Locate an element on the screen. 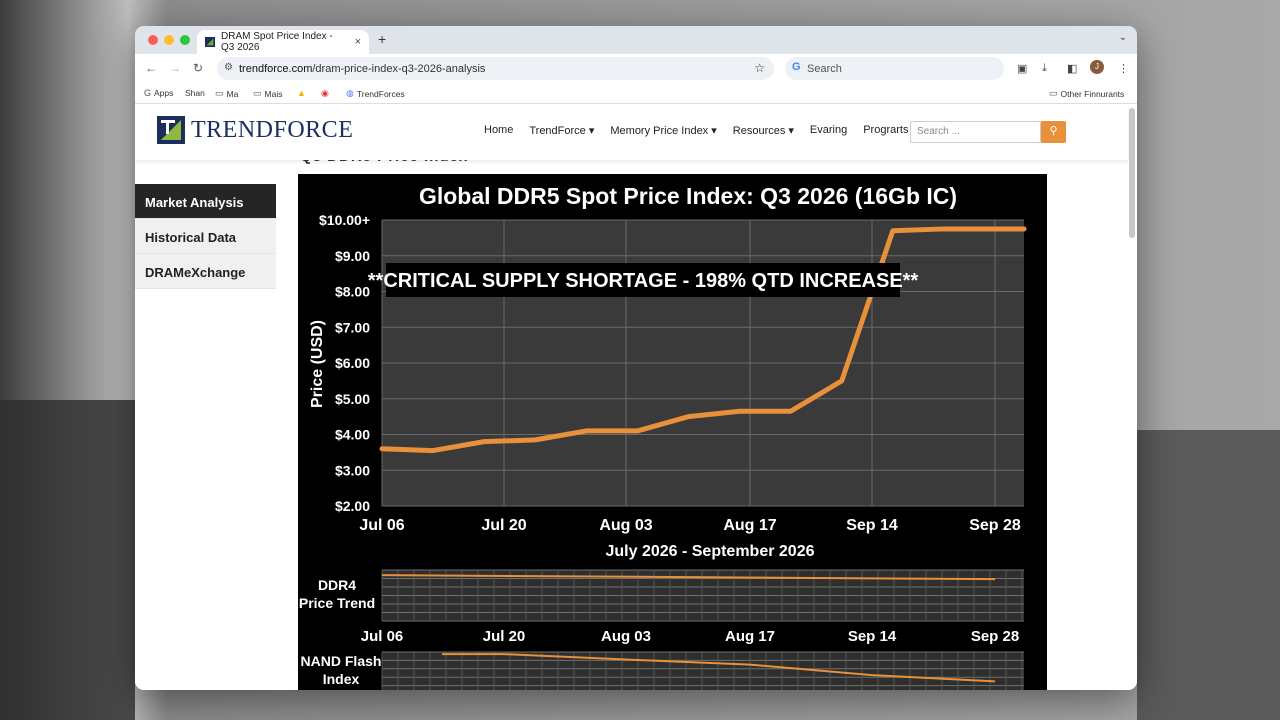  bookmark-apps: G Apps is located at coordinates (158, 93).